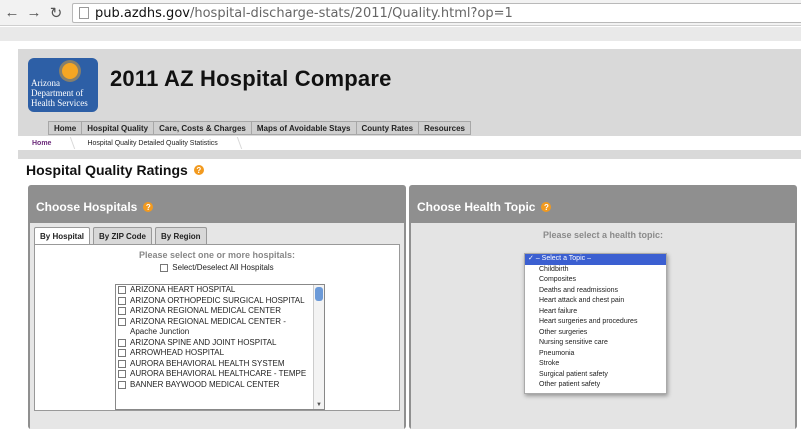 This screenshot has height=429, width=801. I want to click on hospital-name: ARIZONA ORTHOPEDIC SURGICAL HOSPITAL, so click(217, 300).